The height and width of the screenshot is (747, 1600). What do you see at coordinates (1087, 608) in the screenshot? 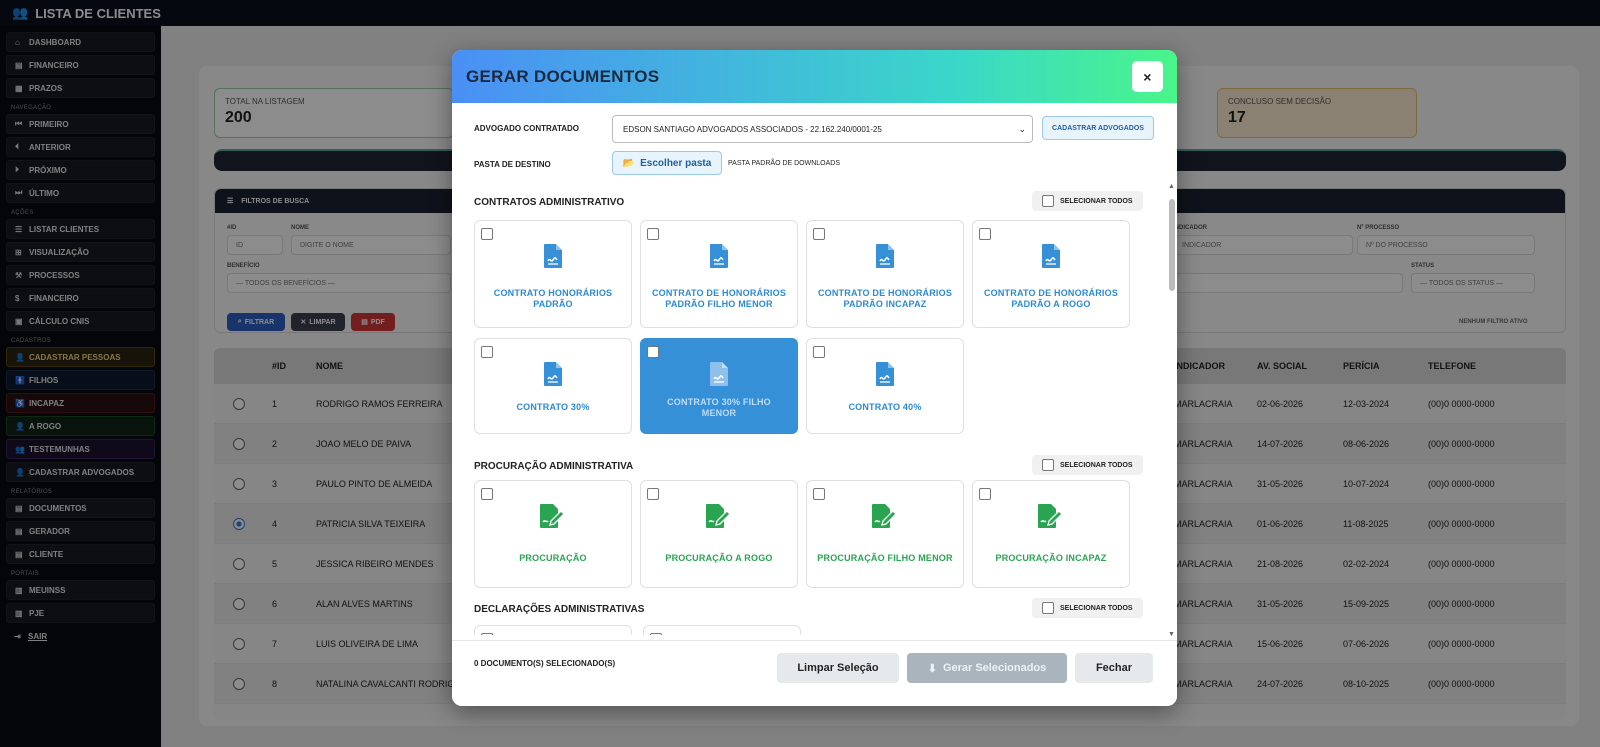
I see `select-all-declaracoes: SELECIONAR TODOS` at bounding box center [1087, 608].